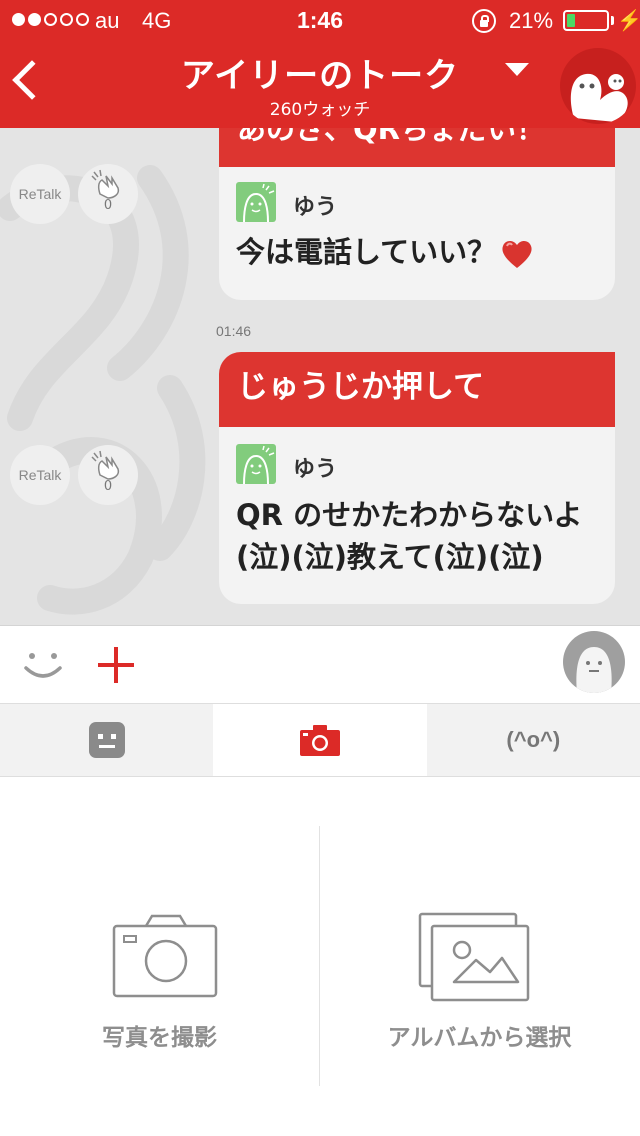  Describe the element at coordinates (531, 20) in the screenshot. I see `battery-percent: 21%` at that location.